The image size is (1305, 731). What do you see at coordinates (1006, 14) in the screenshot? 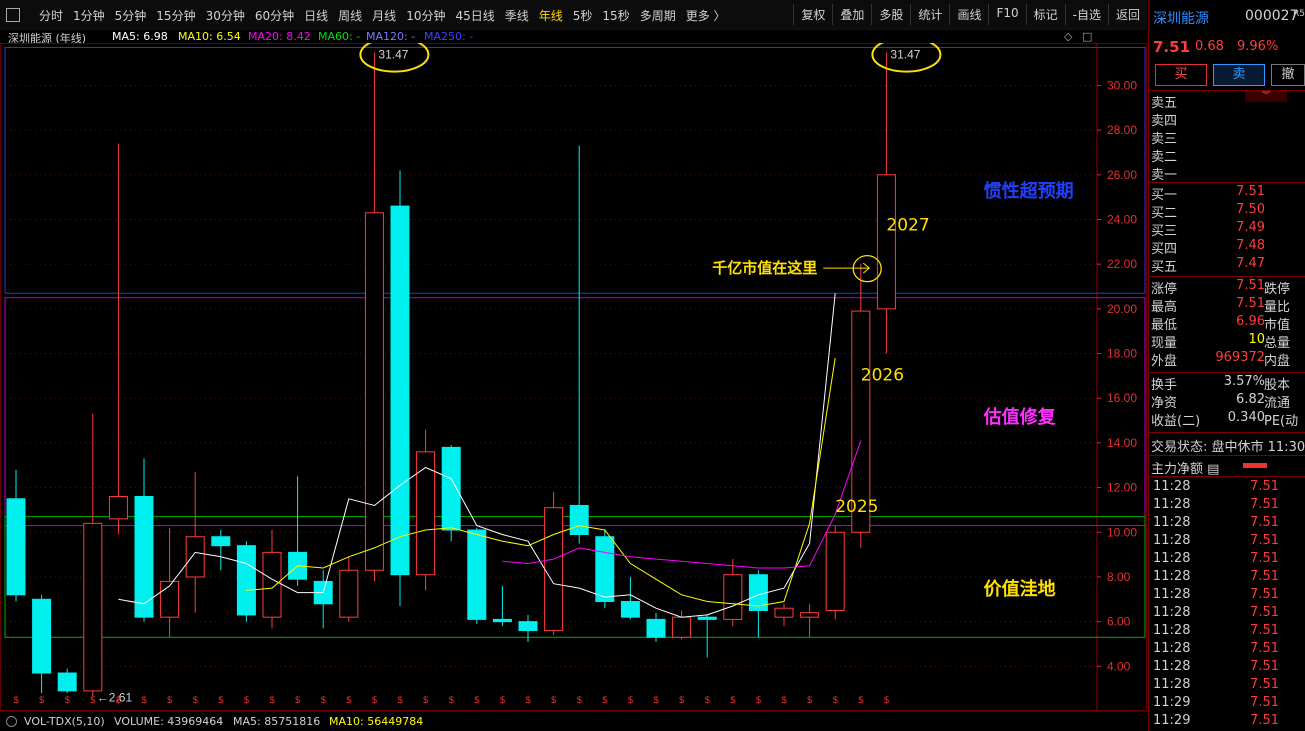
I see `tool-tab-5: F10` at bounding box center [1006, 14].